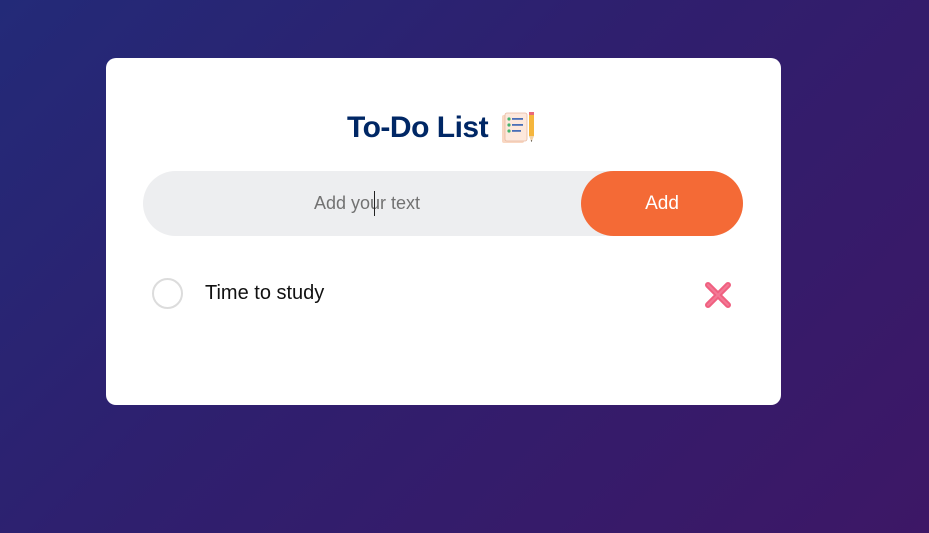 This screenshot has height=533, width=929. I want to click on task-input, so click(362, 203).